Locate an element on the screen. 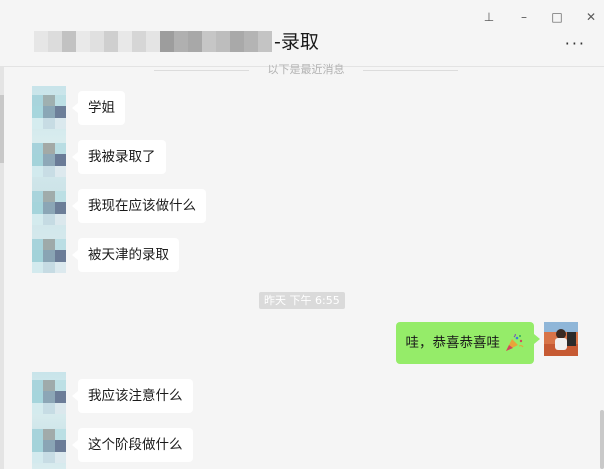 Image resolution: width=604 pixels, height=469 pixels. minimize-icon: – is located at coordinates (524, 17).